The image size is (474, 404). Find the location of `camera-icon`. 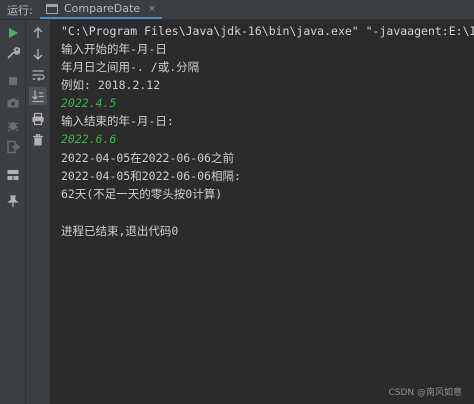

camera-icon is located at coordinates (13, 103).